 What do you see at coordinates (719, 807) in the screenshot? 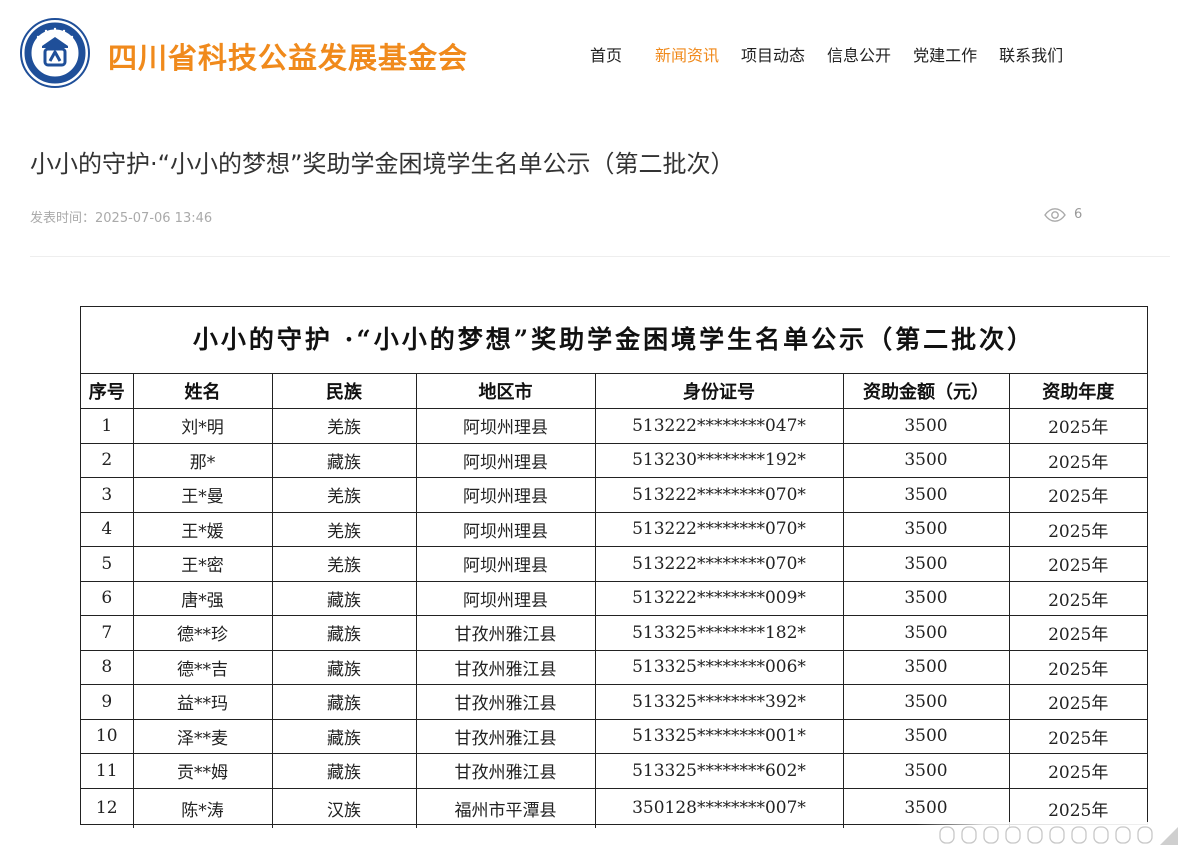
I see `id-number-cell: 350128********007*` at bounding box center [719, 807].